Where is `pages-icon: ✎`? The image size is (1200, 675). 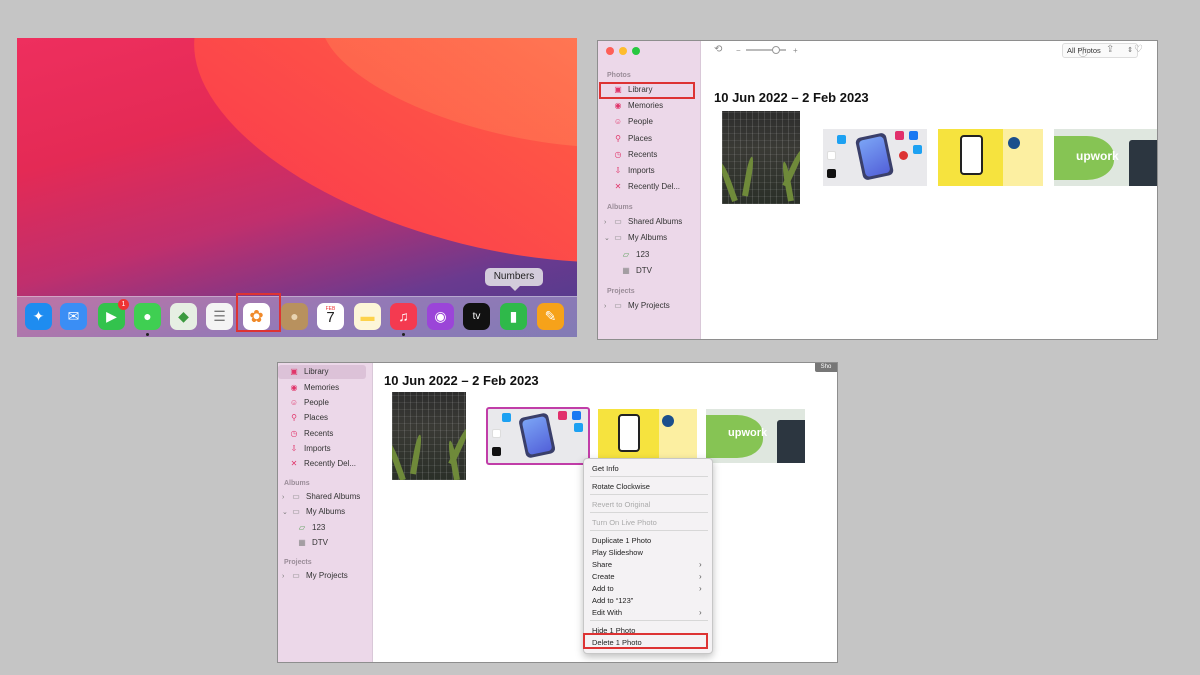 pages-icon: ✎ is located at coordinates (550, 316).